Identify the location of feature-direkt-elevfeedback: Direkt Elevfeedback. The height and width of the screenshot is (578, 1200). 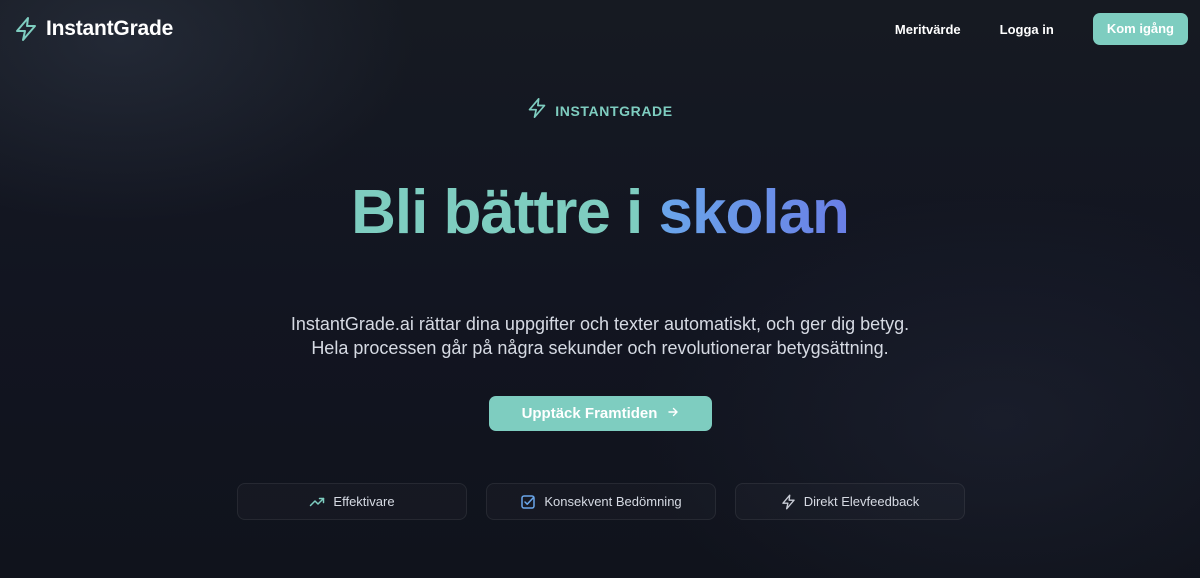
(850, 501).